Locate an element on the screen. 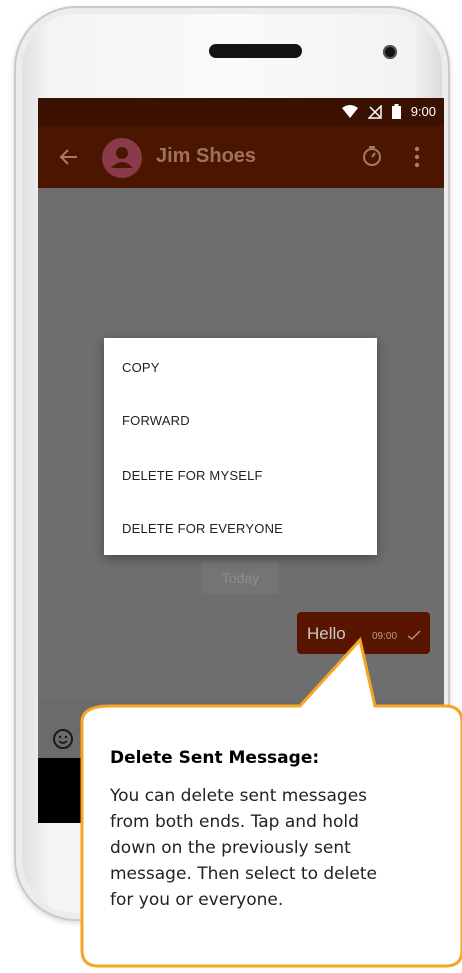  person-icon is located at coordinates (122, 157).